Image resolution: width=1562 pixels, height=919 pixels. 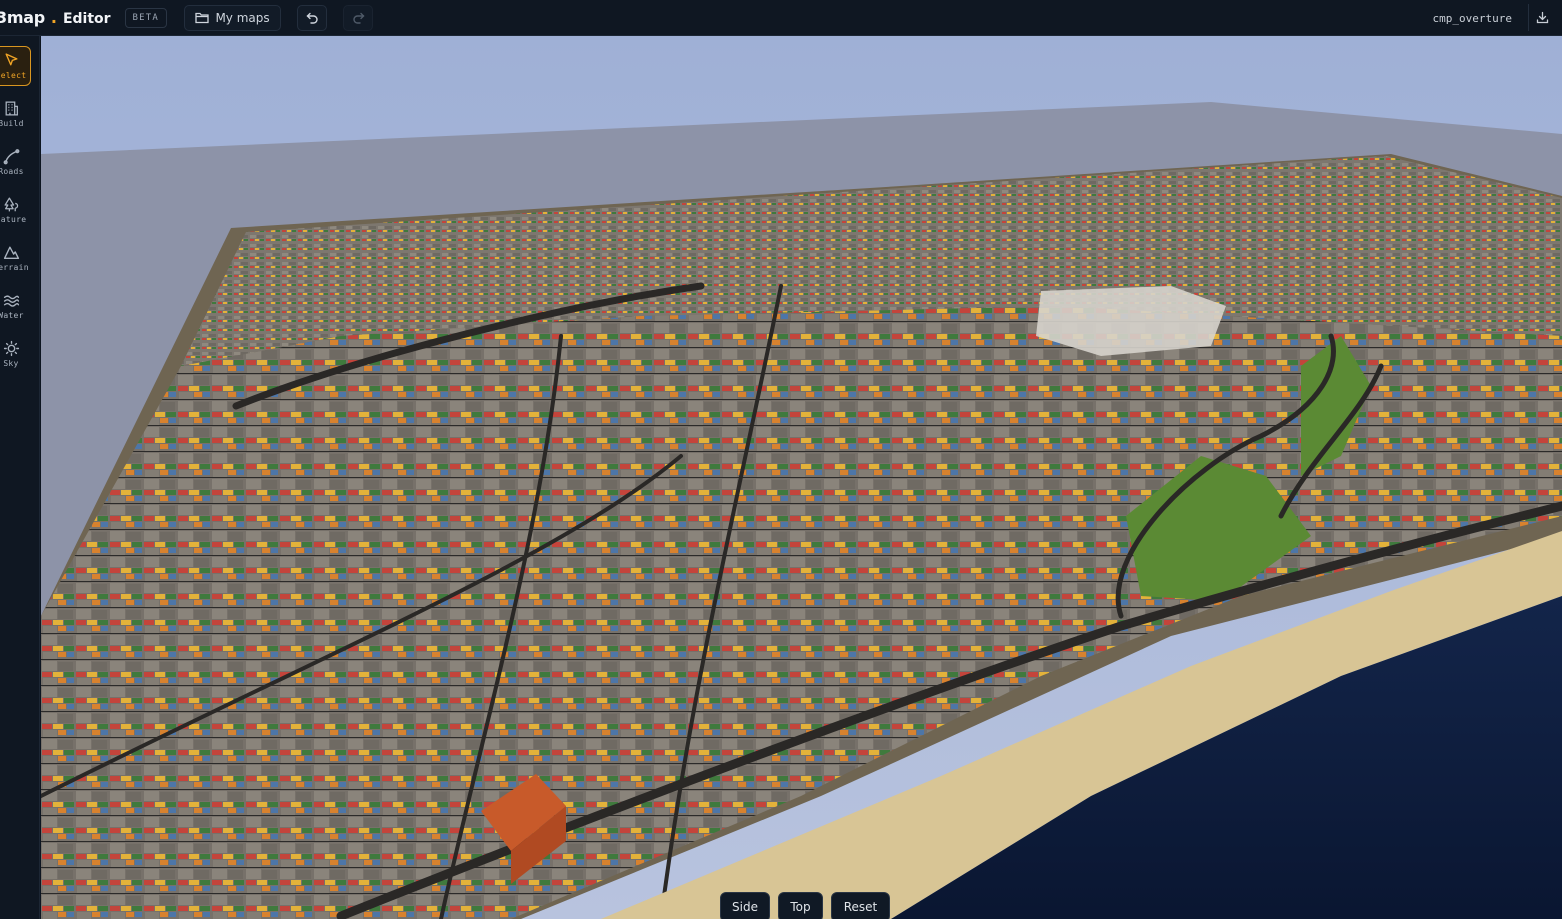 What do you see at coordinates (11, 363) in the screenshot?
I see `tool-sky-label: Sky` at bounding box center [11, 363].